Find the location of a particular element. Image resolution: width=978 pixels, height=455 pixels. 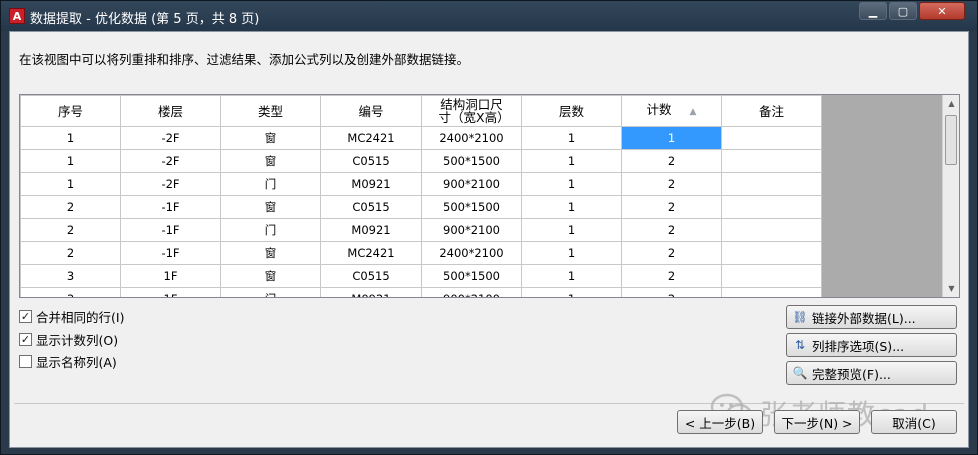

column-header: 序号 is located at coordinates (70, 111).